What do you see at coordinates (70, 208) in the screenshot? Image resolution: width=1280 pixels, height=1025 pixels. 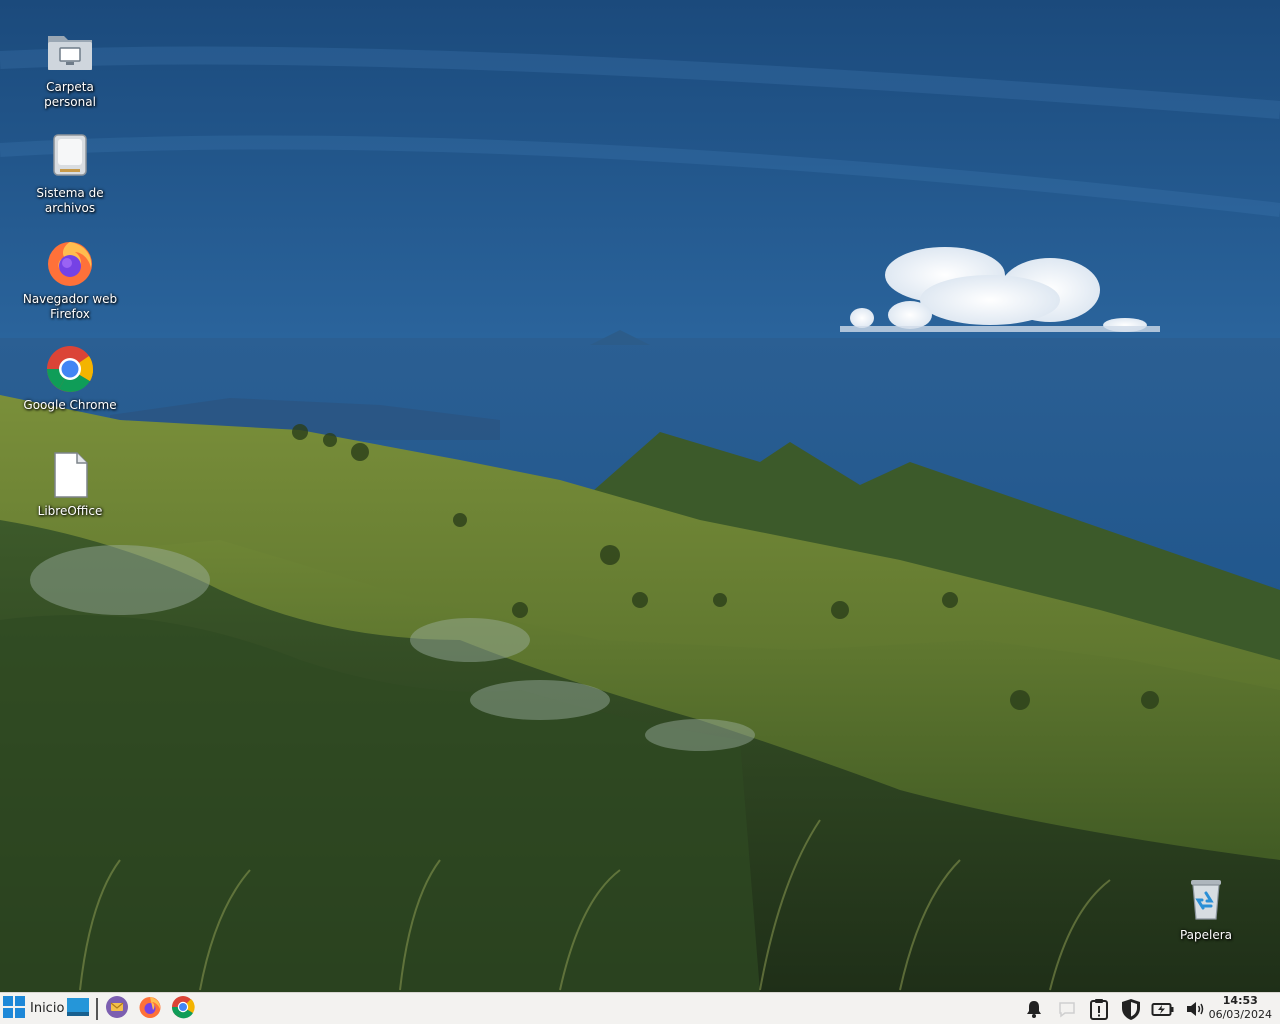 I see `desktop-icon-label: archivos` at bounding box center [70, 208].